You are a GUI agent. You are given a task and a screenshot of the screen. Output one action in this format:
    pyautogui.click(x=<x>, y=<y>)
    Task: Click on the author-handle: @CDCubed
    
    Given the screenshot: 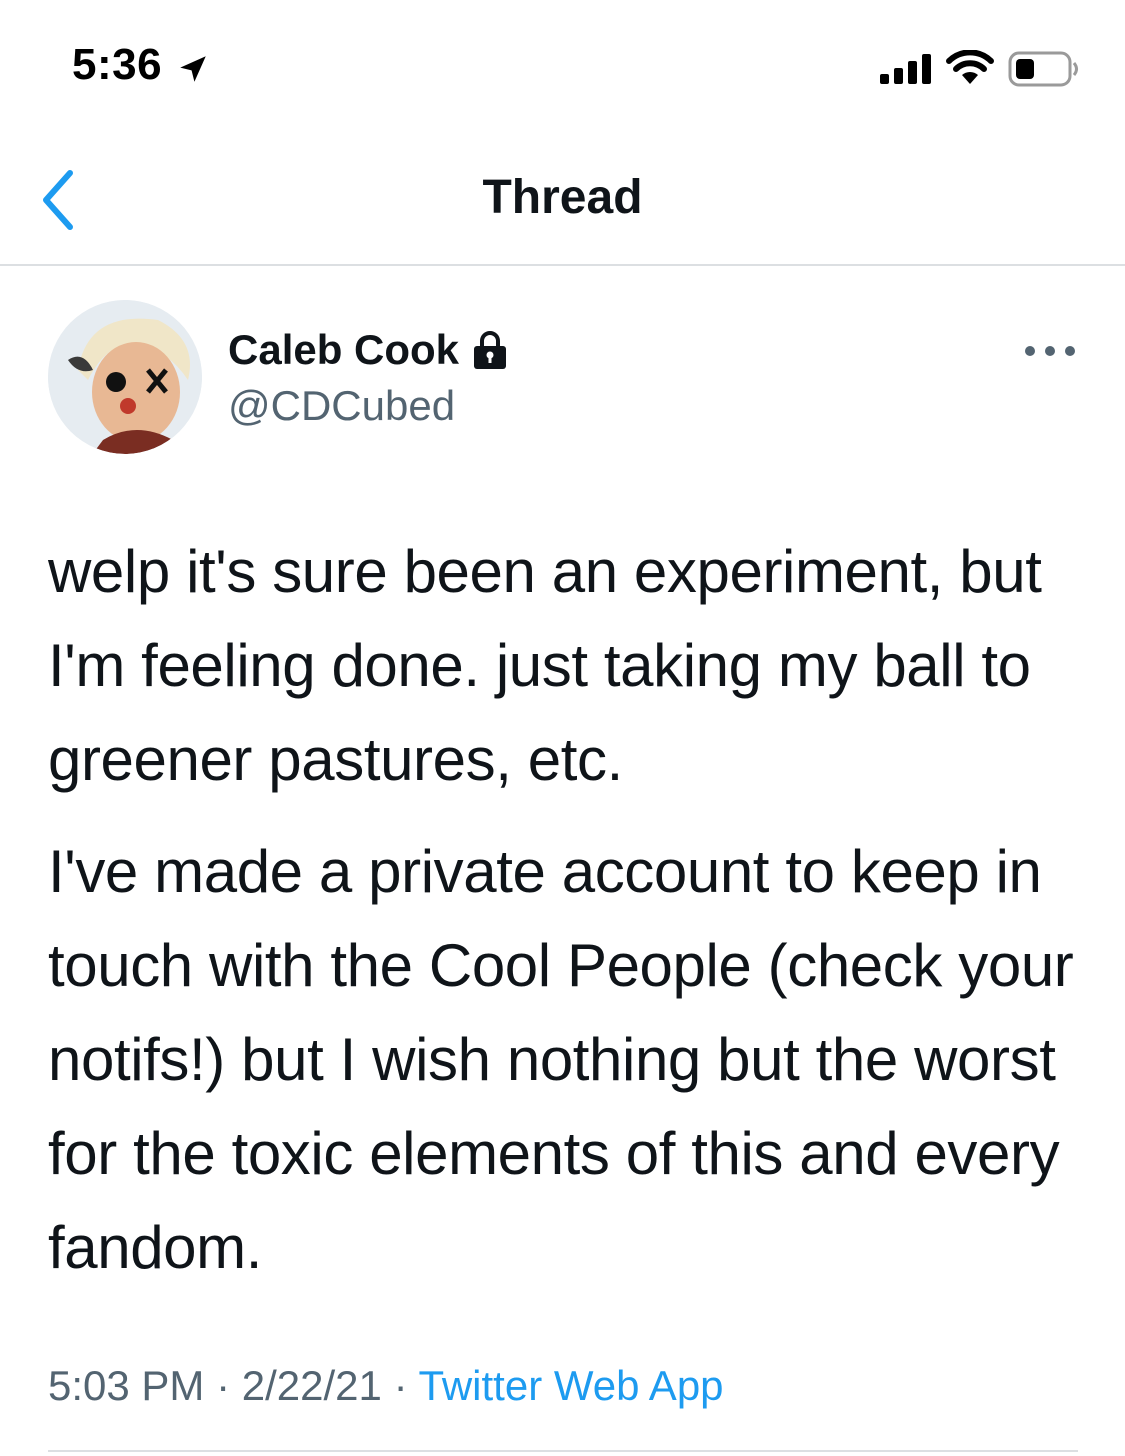 What is the action you would take?
    pyautogui.click(x=341, y=406)
    